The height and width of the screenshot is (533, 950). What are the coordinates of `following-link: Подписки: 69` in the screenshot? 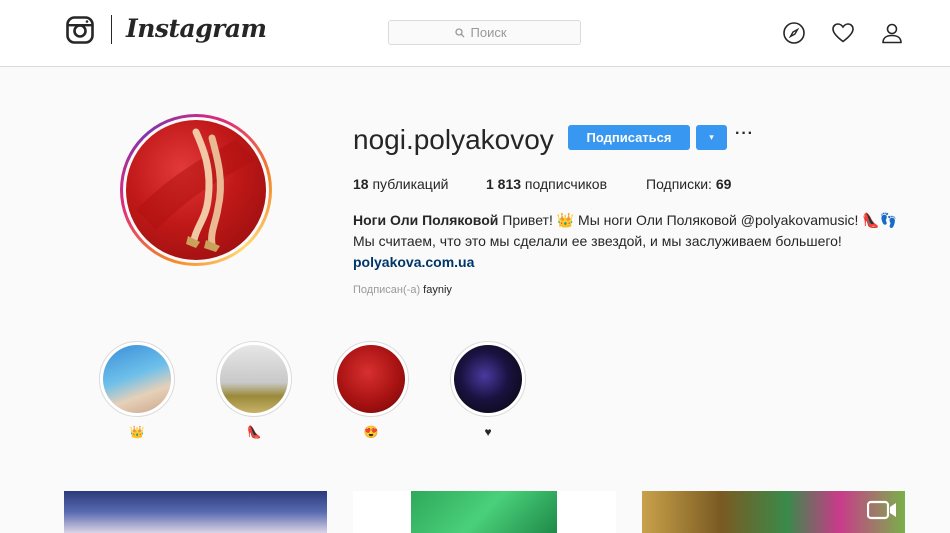 It's located at (688, 184).